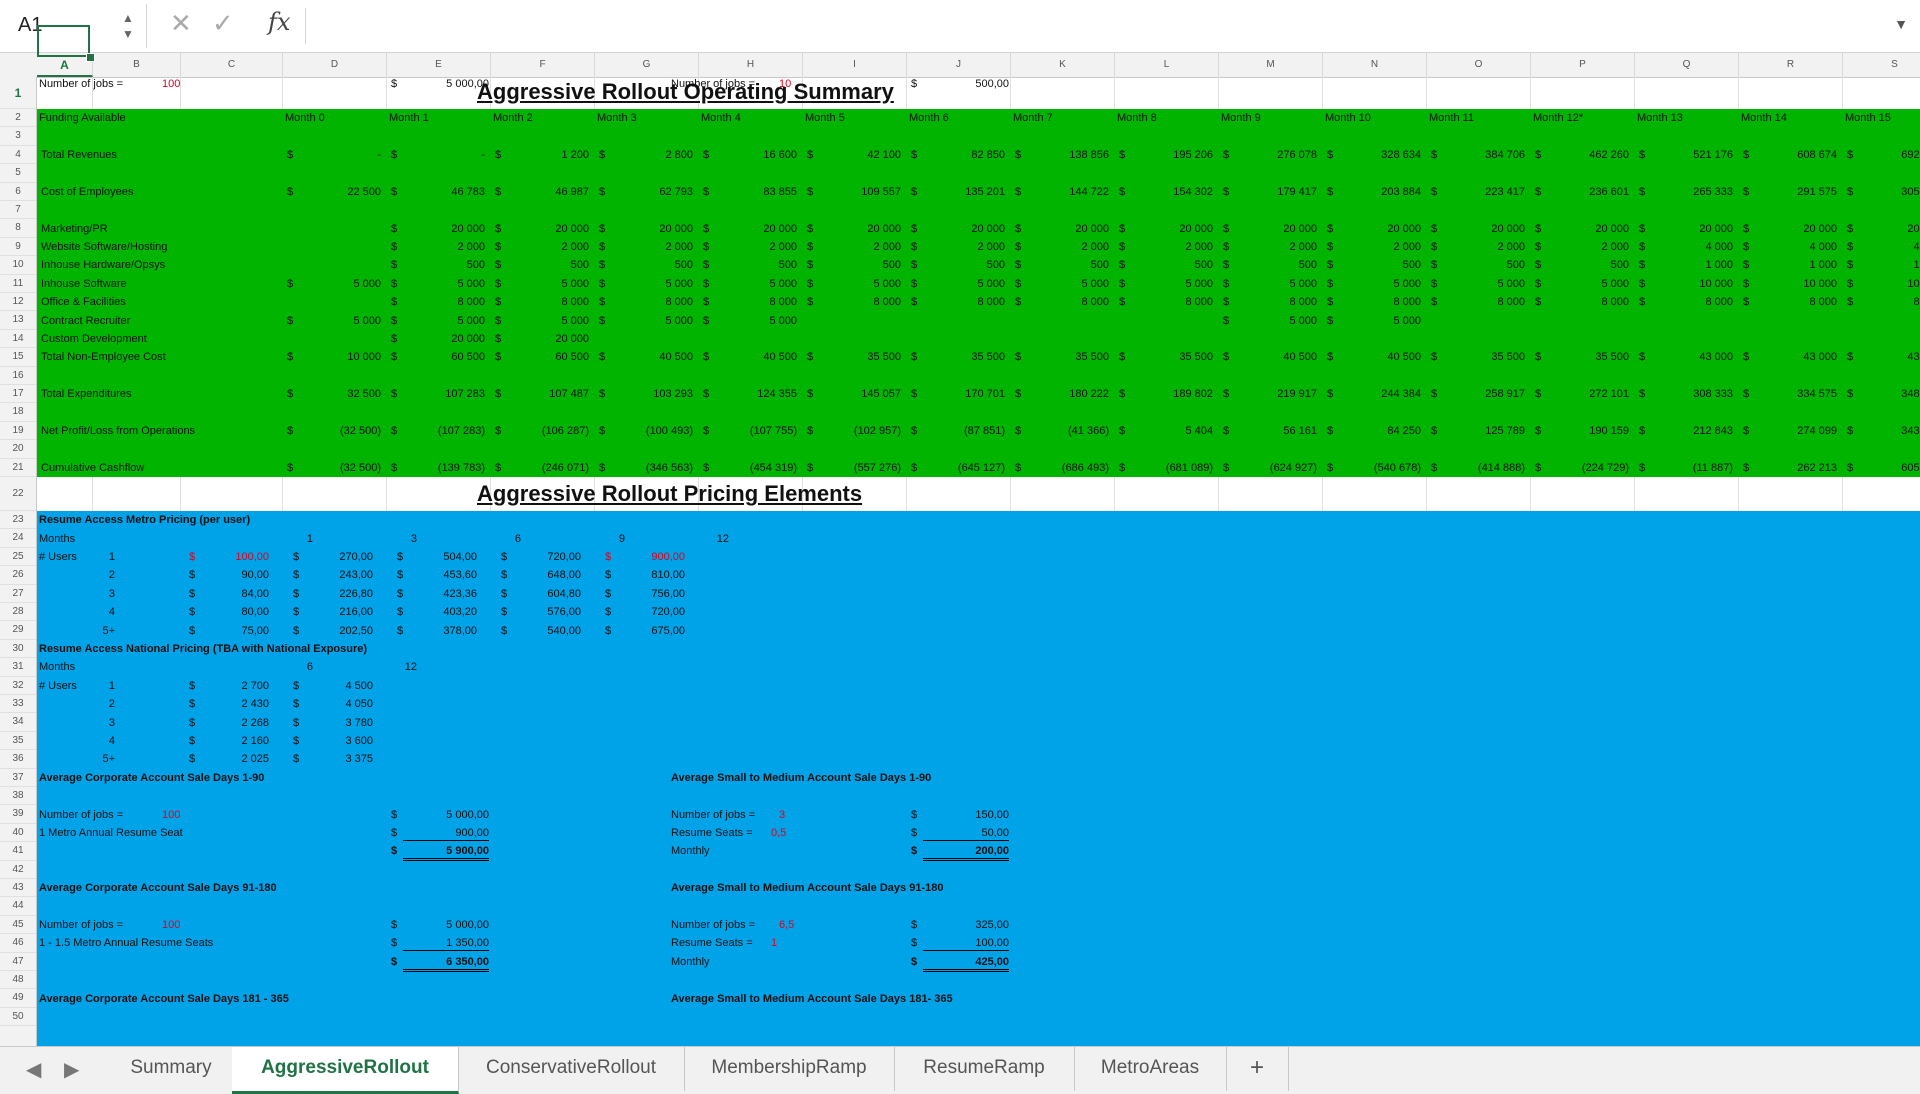 This screenshot has width=1920, height=1094. Describe the element at coordinates (171, 1069) in the screenshot. I see `sheet-tab-summary: Summary` at that location.